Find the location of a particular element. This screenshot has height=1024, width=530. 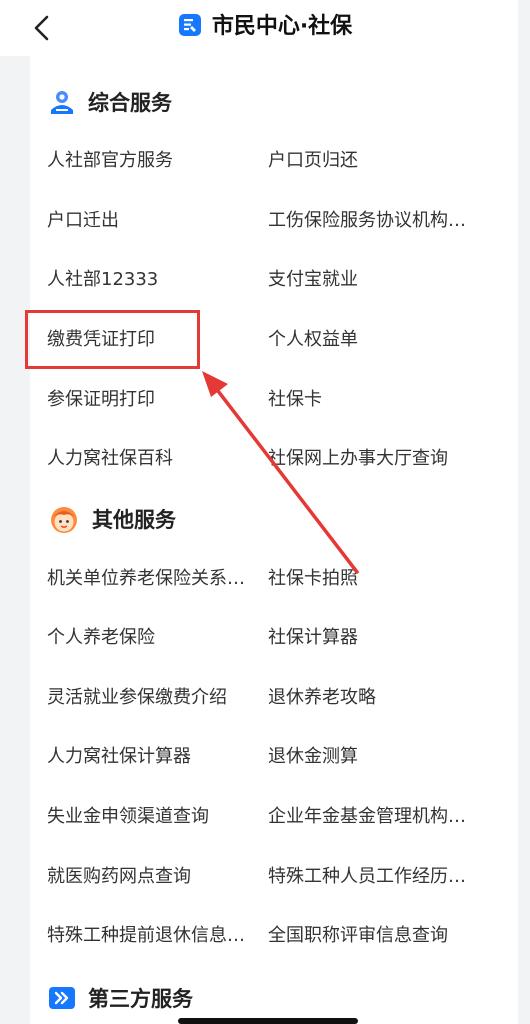

home-indicator is located at coordinates (268, 1021).